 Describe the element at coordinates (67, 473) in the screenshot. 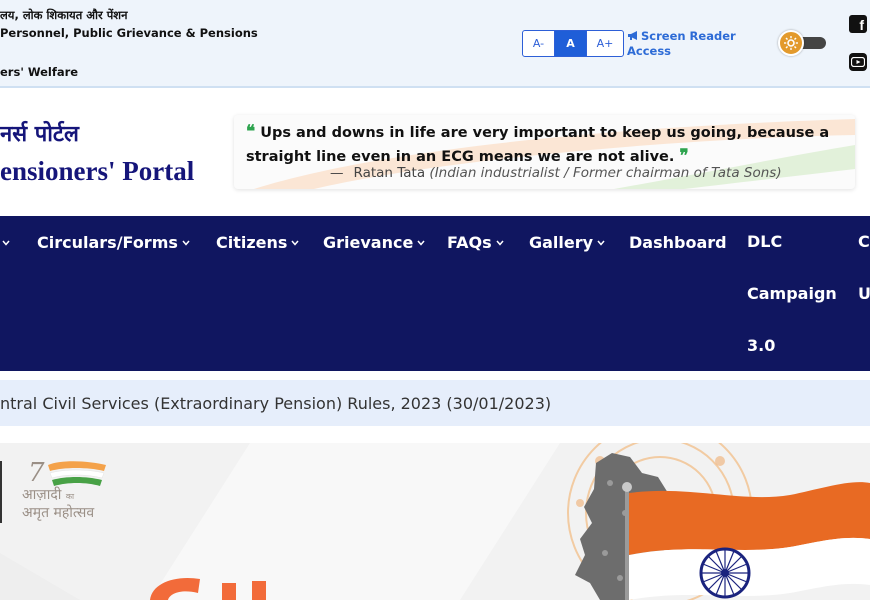

I see `azadi-logo-75: 7` at that location.